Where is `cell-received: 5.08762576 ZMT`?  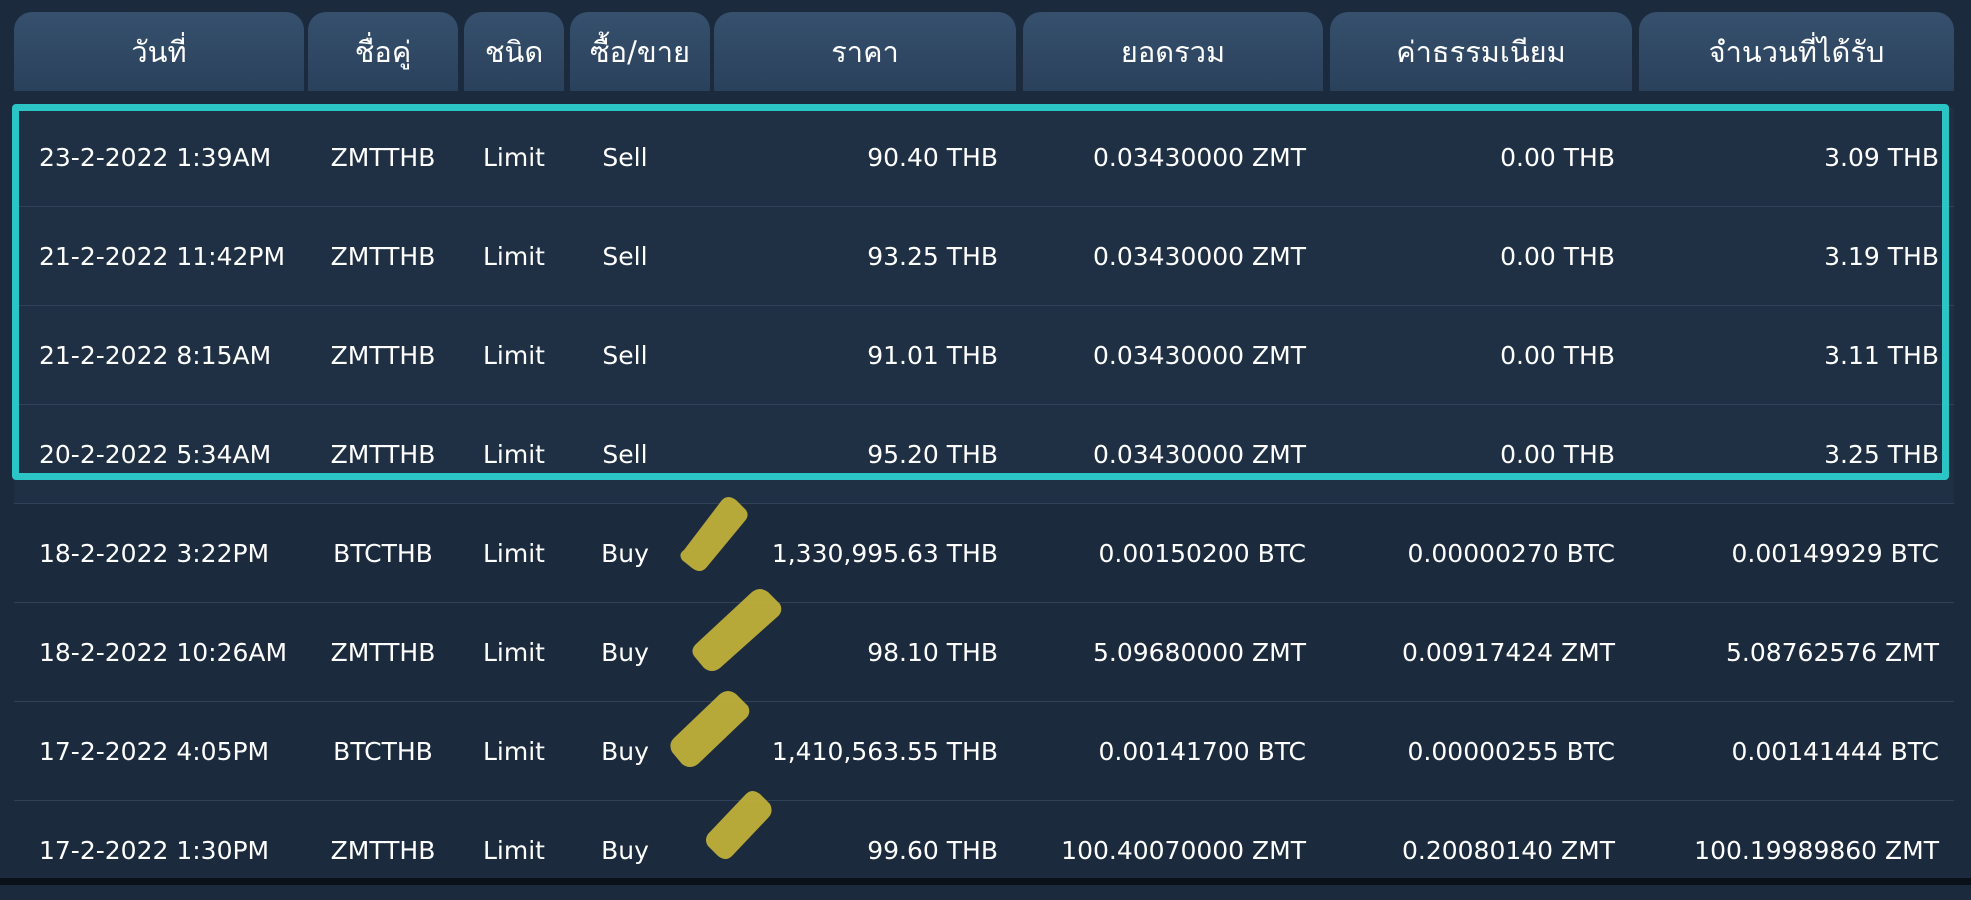
cell-received: 5.08762576 ZMT is located at coordinates (1832, 652).